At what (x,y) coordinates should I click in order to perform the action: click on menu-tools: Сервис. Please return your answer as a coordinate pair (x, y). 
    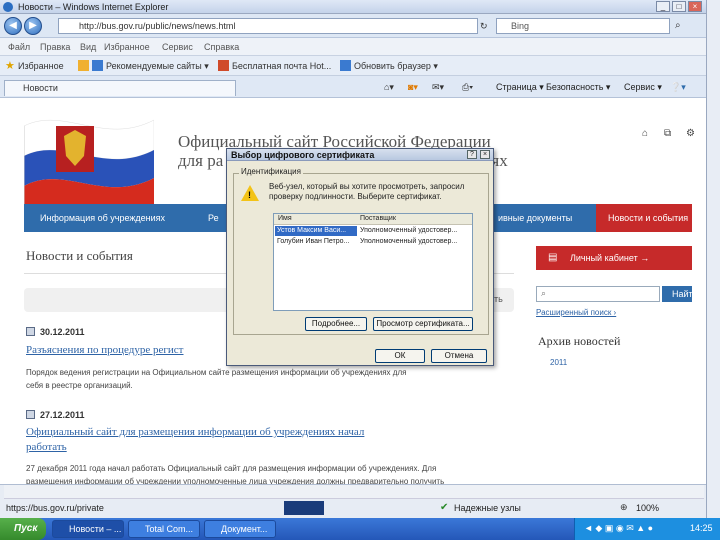
    Looking at the image, I should click on (177, 47).